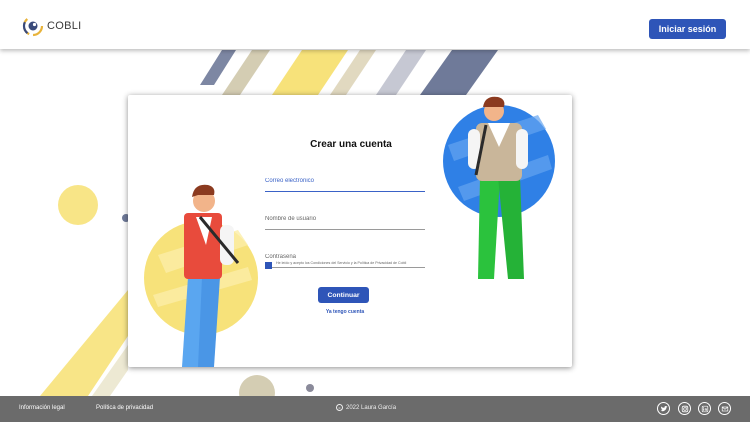  What do you see at coordinates (33, 26) in the screenshot?
I see `cobli-logo-icon` at bounding box center [33, 26].